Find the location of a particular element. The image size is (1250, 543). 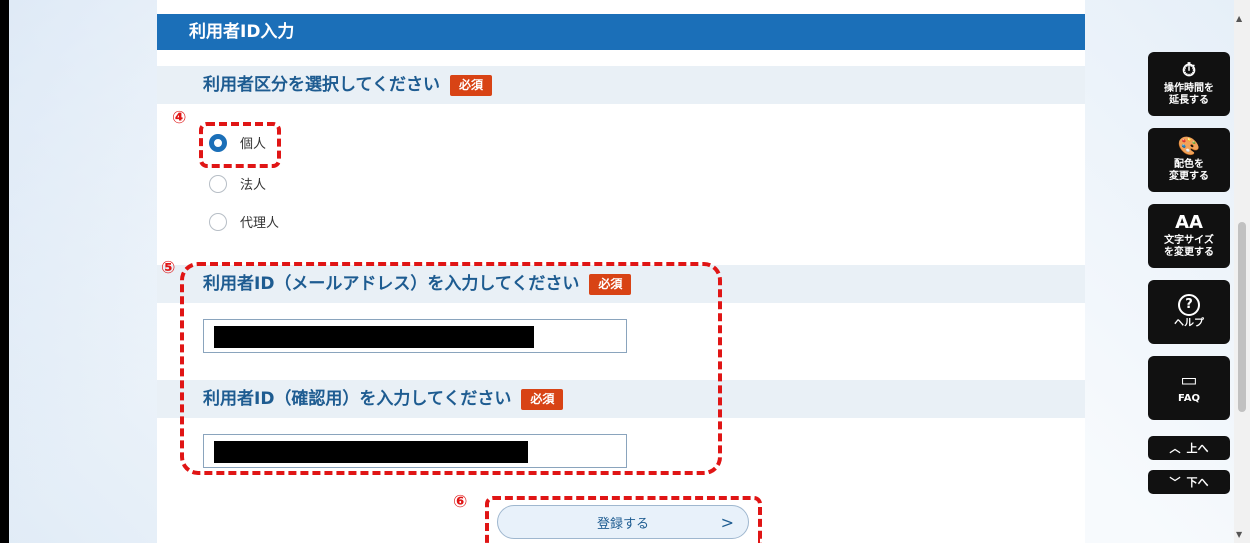

scroll-down-label: 下へ is located at coordinates (1197, 482).